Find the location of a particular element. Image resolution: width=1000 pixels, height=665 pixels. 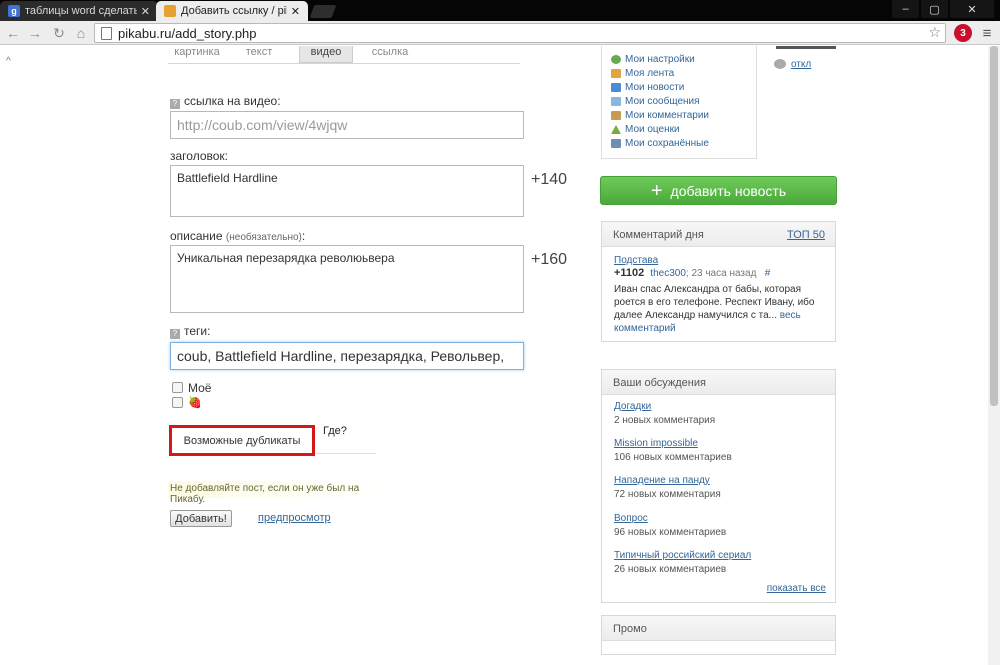

discussion-count: 72 новых комментария is located at coordinates (667, 494).